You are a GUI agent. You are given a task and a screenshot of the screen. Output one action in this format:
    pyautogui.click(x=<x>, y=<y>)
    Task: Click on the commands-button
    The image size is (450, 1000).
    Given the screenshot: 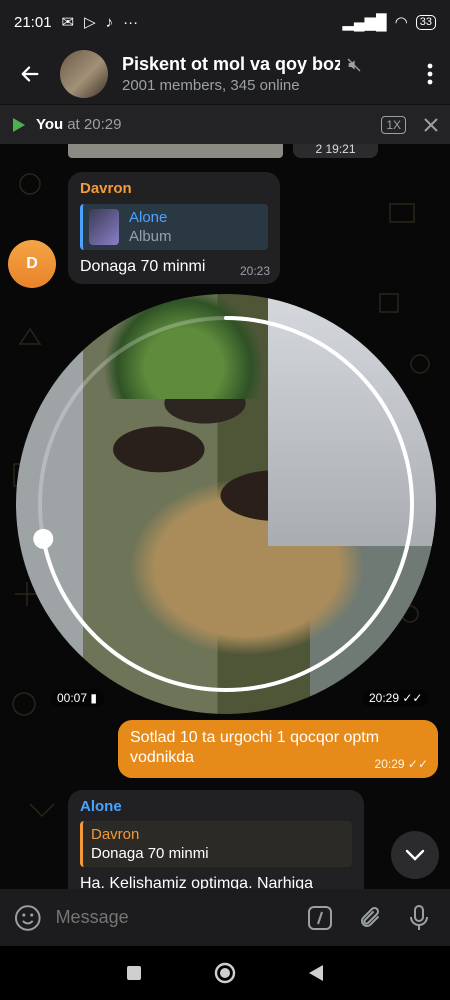 What is the action you would take?
    pyautogui.click(x=320, y=918)
    